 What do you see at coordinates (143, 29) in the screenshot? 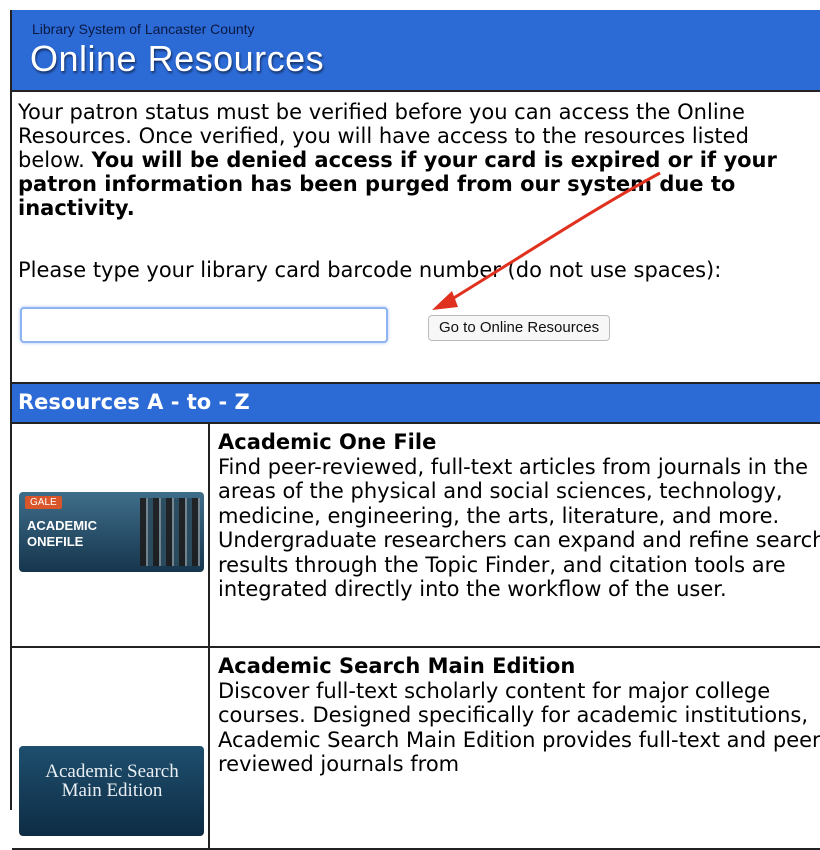
I see `org-name: Library System of Lancaster County` at bounding box center [143, 29].